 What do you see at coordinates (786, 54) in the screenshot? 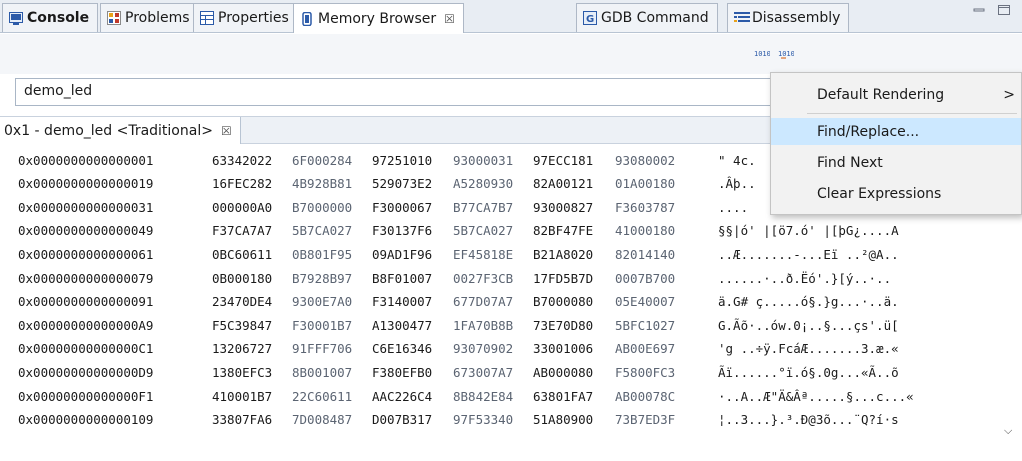
I see `binary-format-icon: 1010` at bounding box center [786, 54].